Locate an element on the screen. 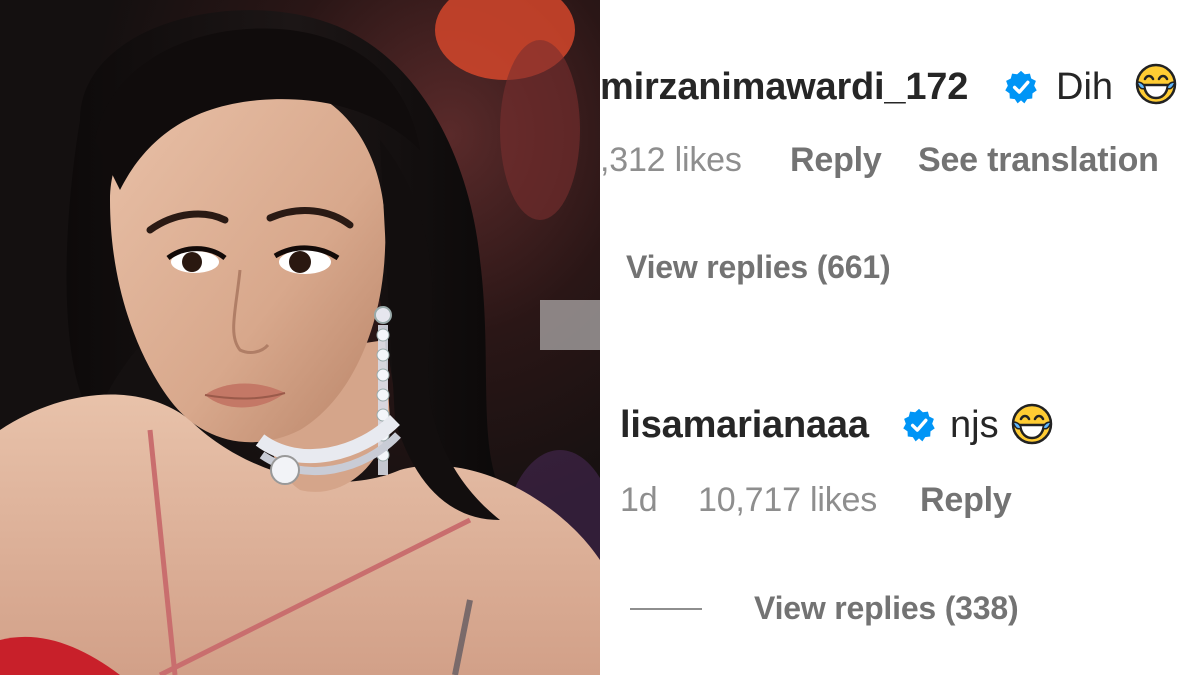 This screenshot has width=1200, height=675. comment-username: mirzanimawardi_172 is located at coordinates (784, 87).